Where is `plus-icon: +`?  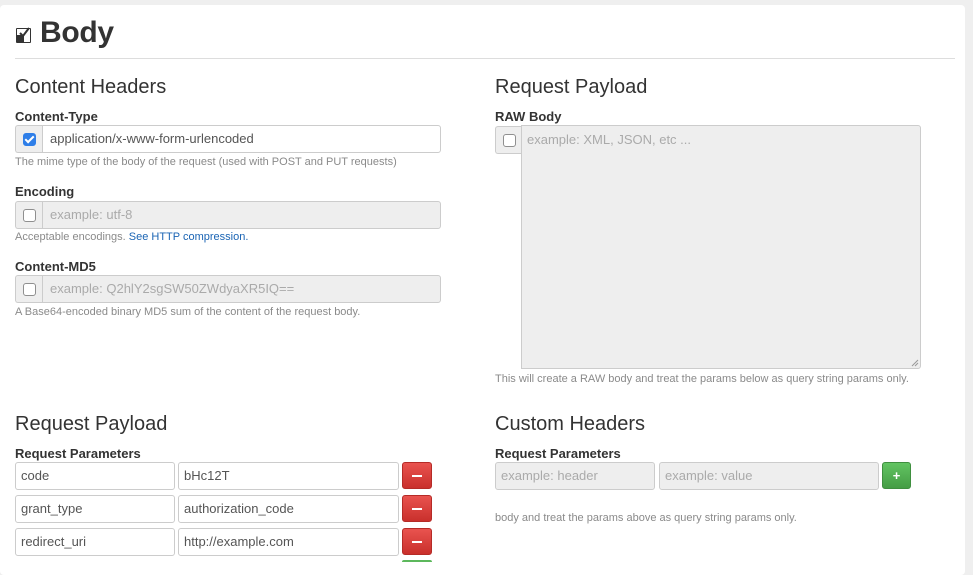
plus-icon: + is located at coordinates (896, 475).